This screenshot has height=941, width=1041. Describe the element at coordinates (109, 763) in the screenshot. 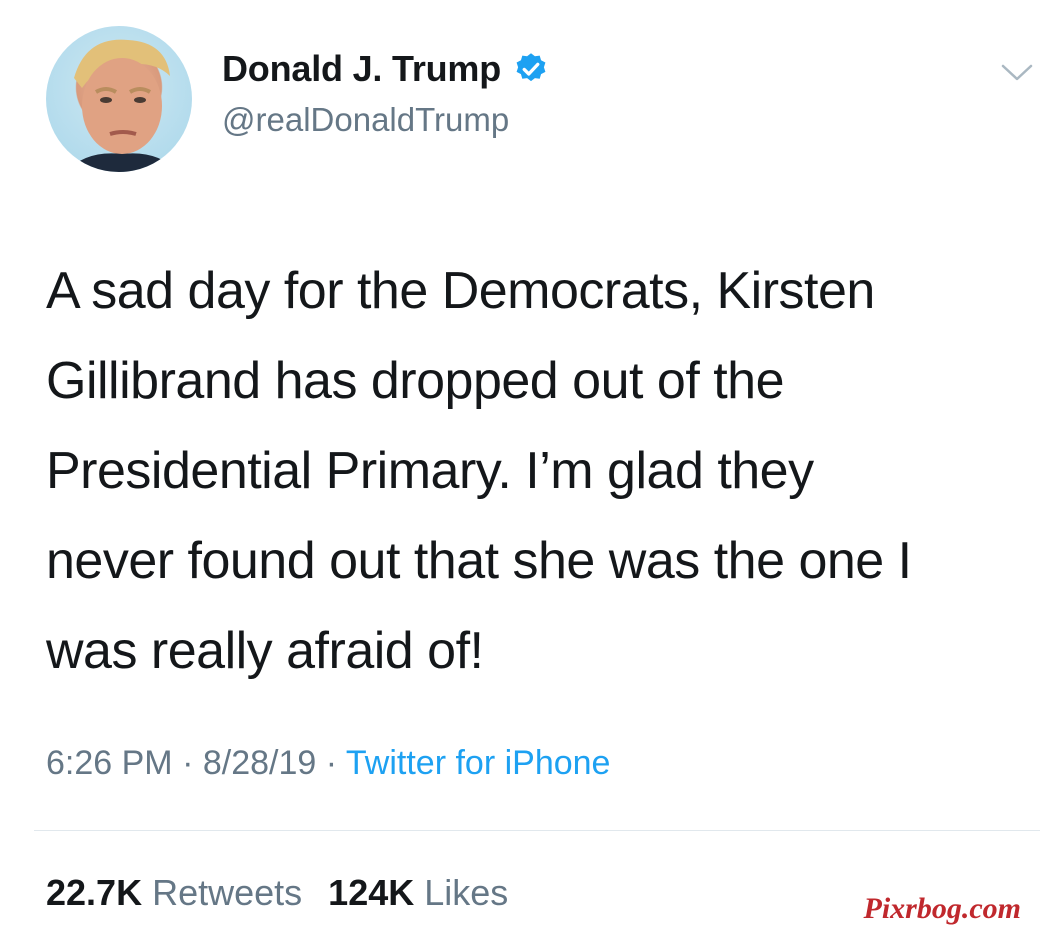

I see `tweet-time: 6:26 PM` at that location.